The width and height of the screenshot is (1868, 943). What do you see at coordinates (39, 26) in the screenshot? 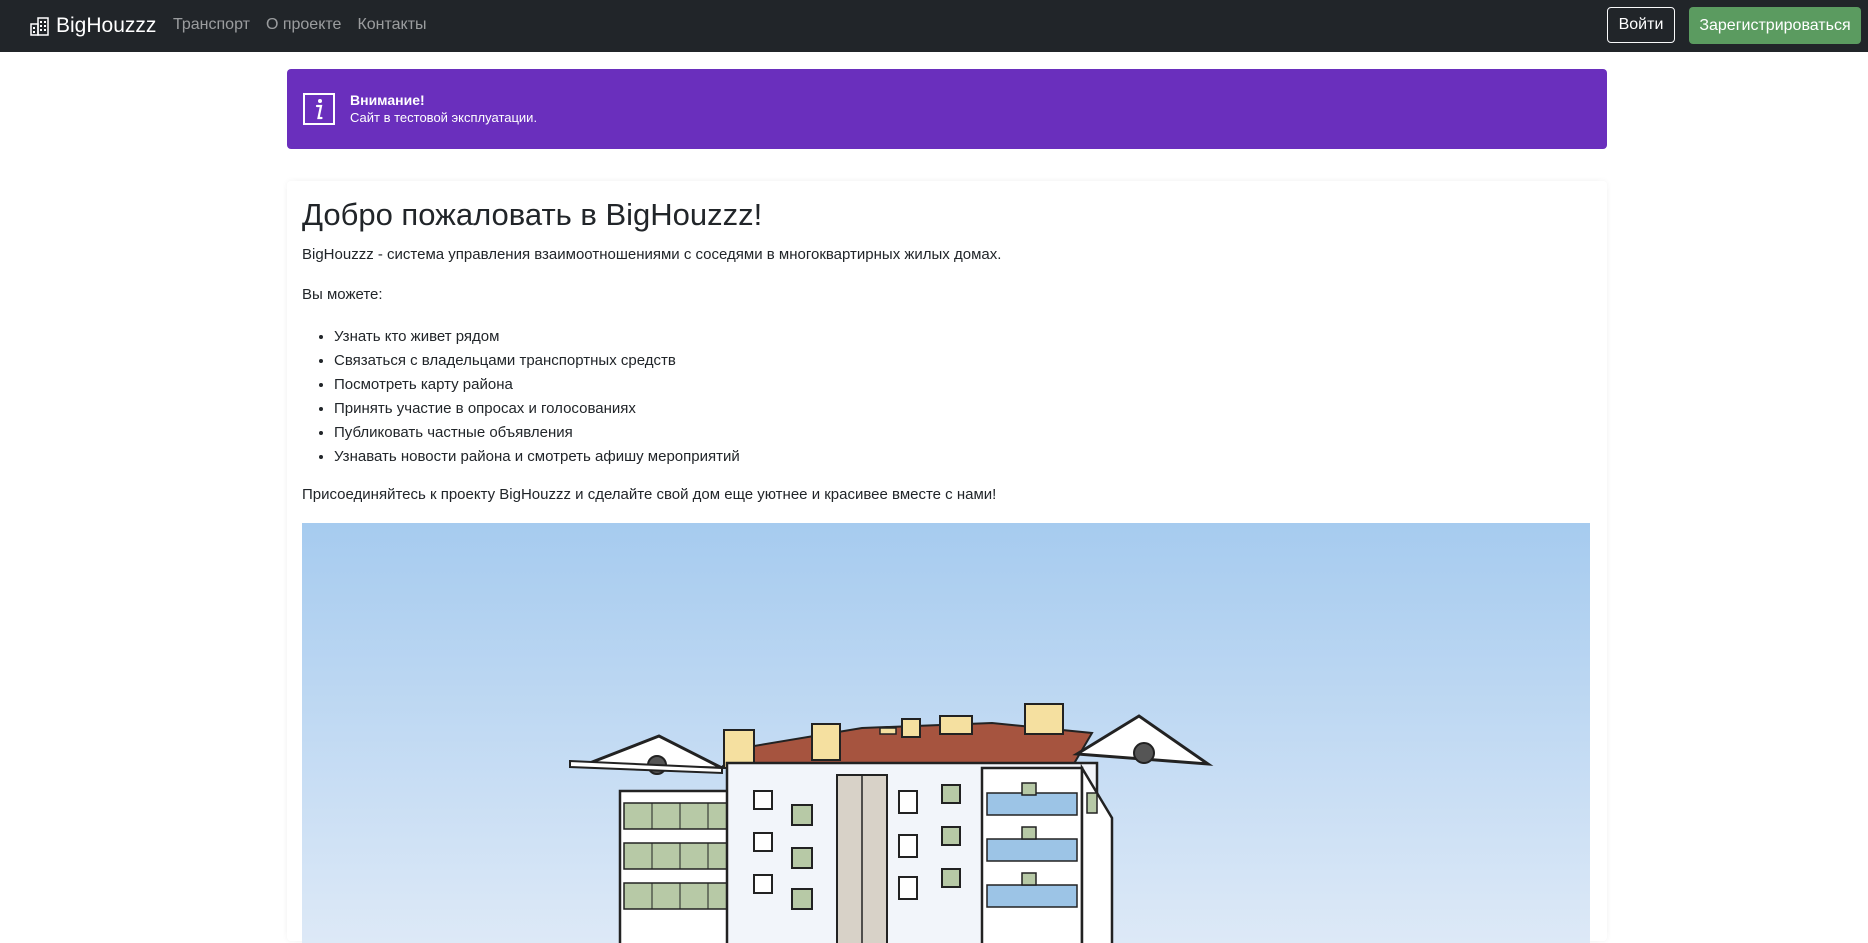
I see `buildings-icon` at bounding box center [39, 26].